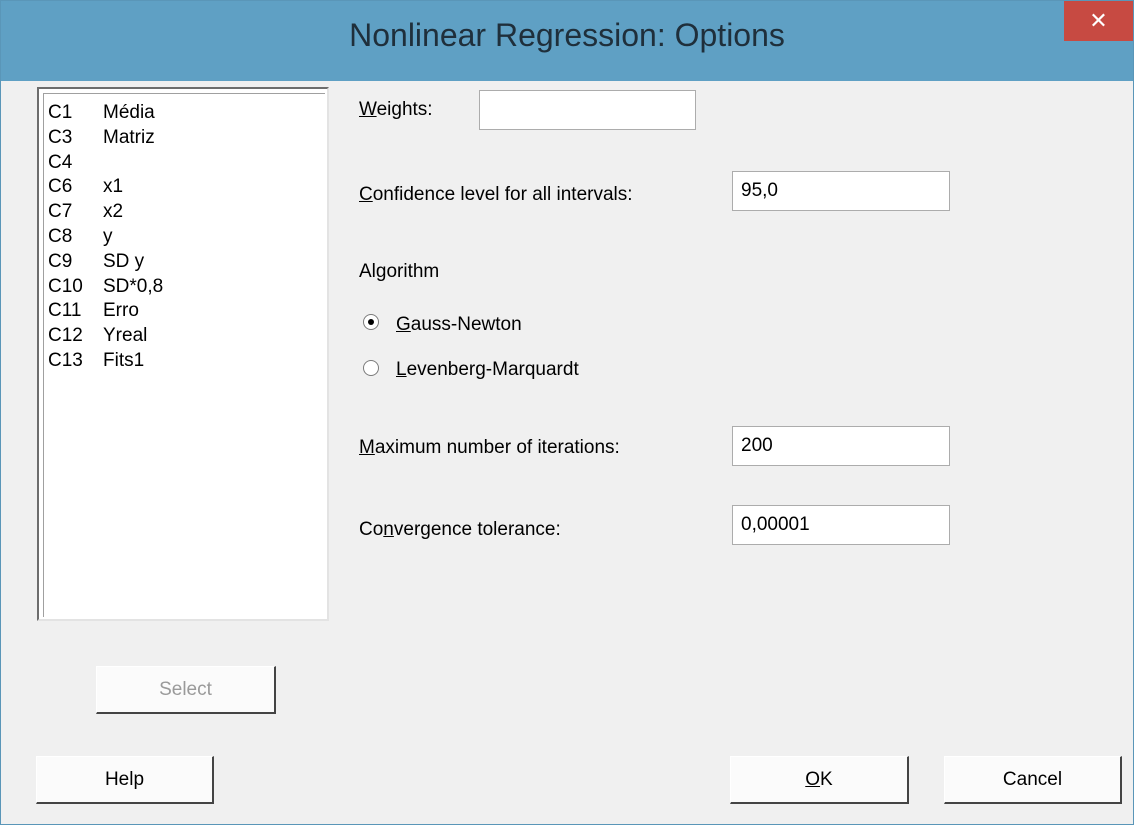  What do you see at coordinates (396, 109) in the screenshot?
I see `weights-label: Weights:` at bounding box center [396, 109].